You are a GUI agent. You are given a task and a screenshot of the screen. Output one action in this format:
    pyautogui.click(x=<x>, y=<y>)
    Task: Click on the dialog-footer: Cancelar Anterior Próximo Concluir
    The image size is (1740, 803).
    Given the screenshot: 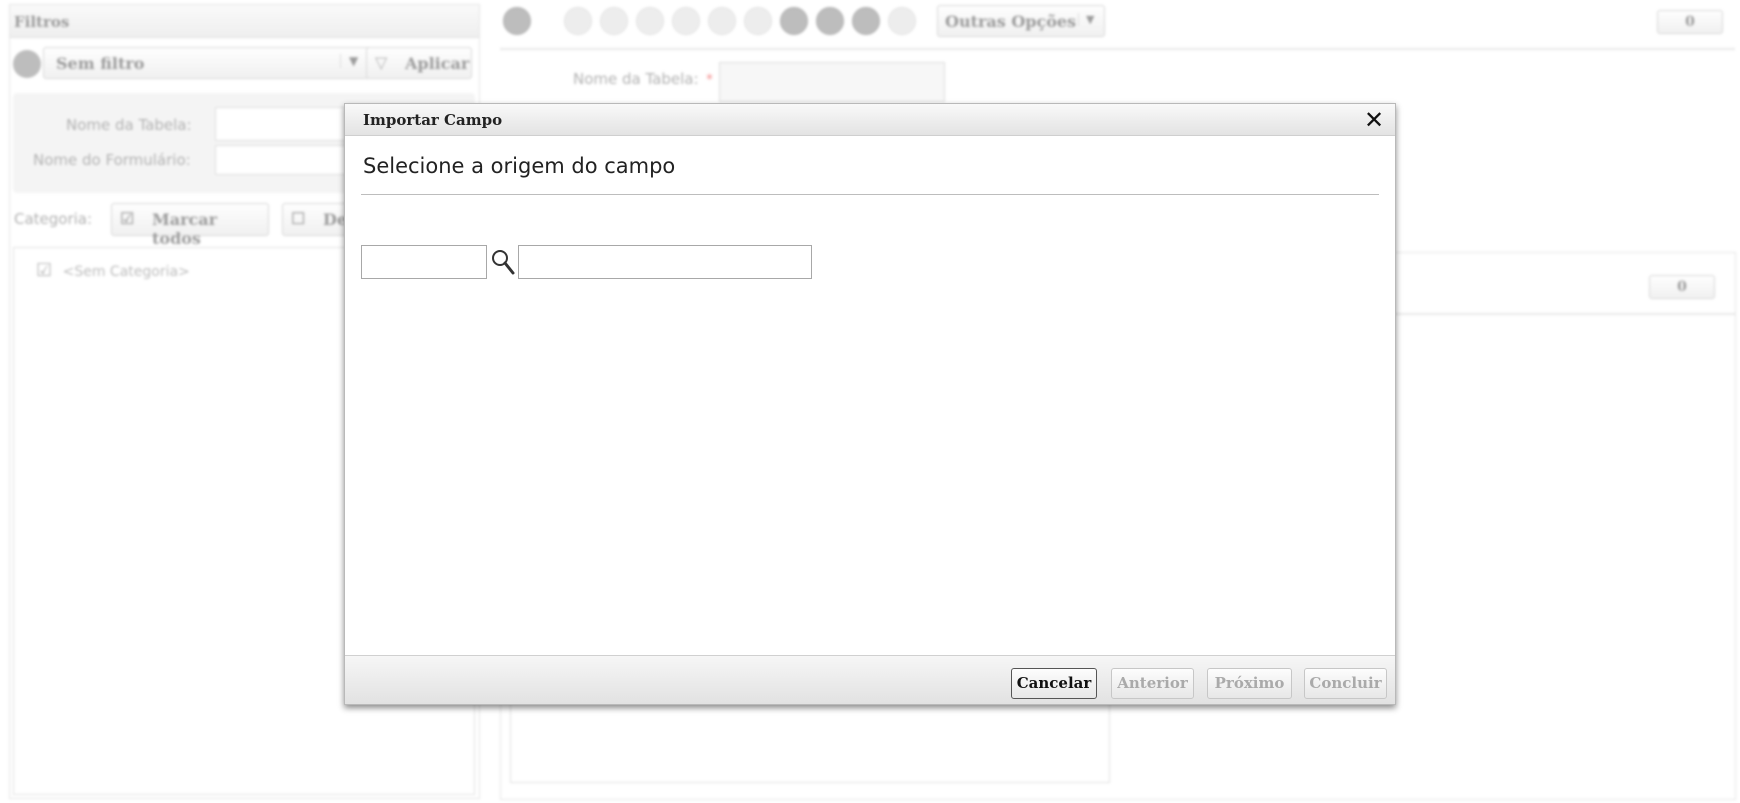 What is the action you would take?
    pyautogui.click(x=870, y=679)
    